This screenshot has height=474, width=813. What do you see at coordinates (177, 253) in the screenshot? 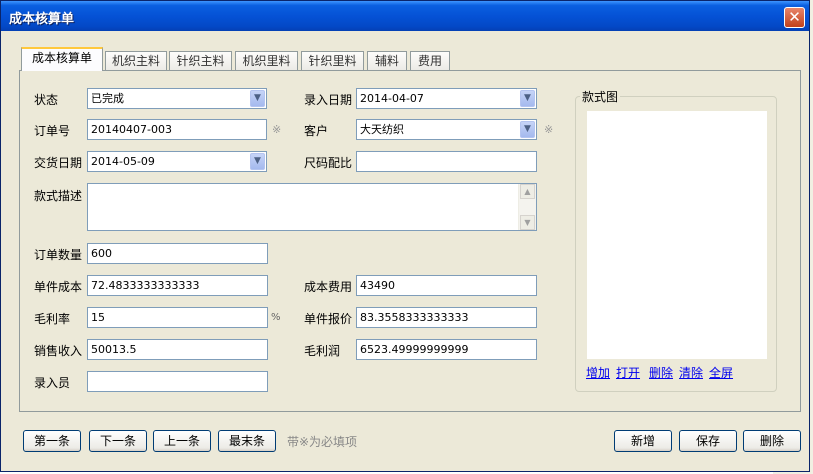
I see `order-qty-input: 600` at bounding box center [177, 253].